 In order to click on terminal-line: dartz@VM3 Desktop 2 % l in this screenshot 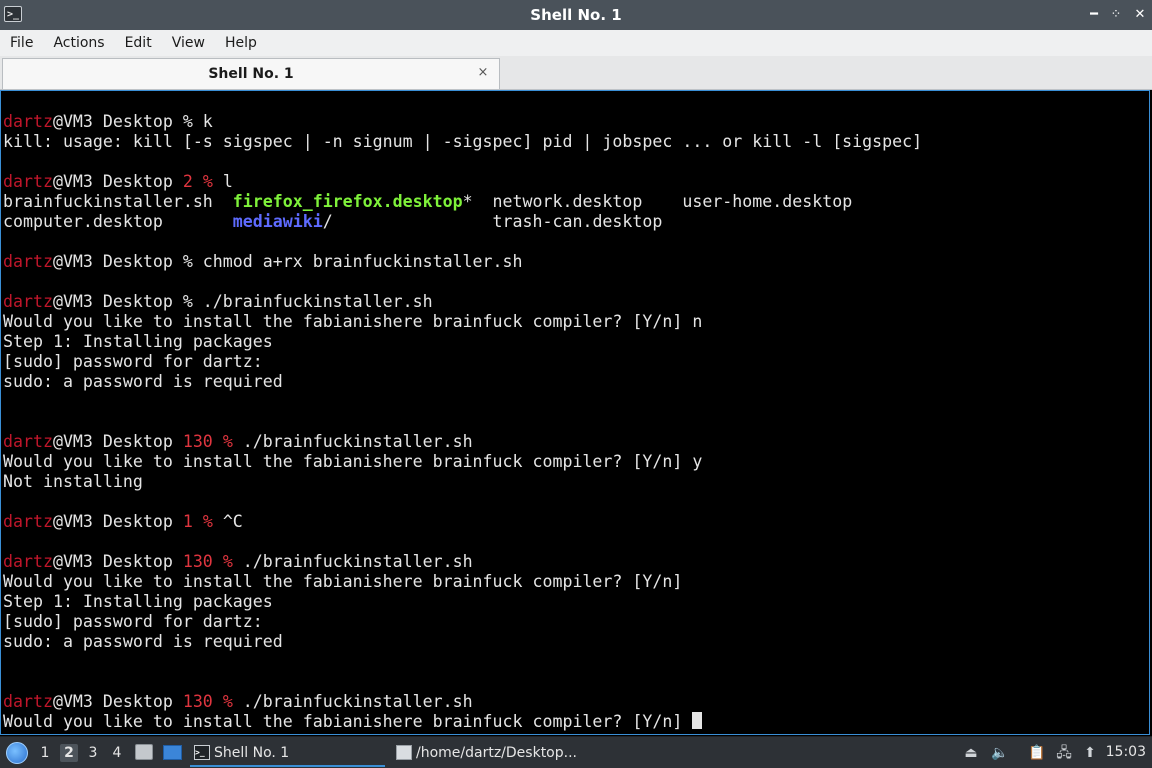, I will do `click(462, 182)`.